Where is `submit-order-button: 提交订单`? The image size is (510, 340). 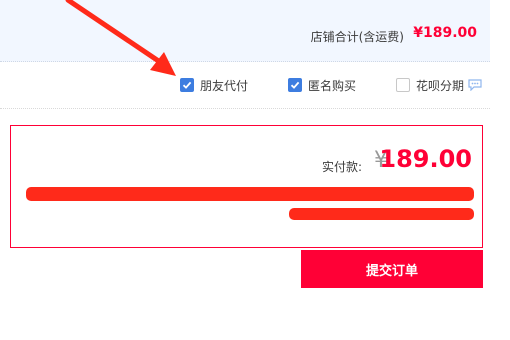
submit-order-button: 提交订单 is located at coordinates (392, 269).